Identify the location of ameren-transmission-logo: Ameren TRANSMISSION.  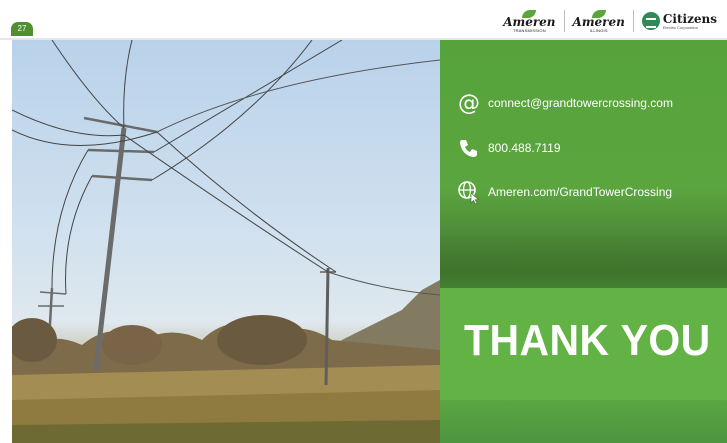
(529, 21).